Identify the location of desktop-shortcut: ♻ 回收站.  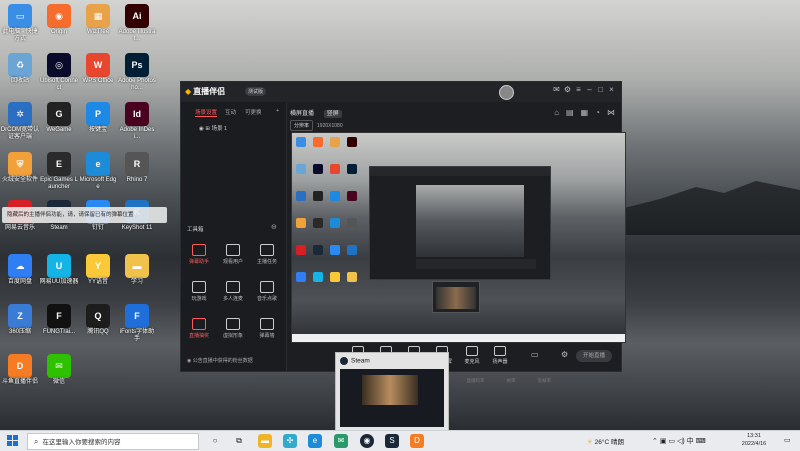
(20, 73).